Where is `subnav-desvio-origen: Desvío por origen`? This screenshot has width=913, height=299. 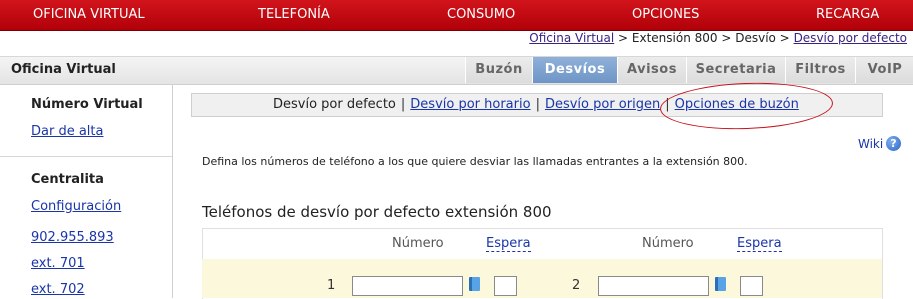 subnav-desvio-origen: Desvío por origen is located at coordinates (602, 104).